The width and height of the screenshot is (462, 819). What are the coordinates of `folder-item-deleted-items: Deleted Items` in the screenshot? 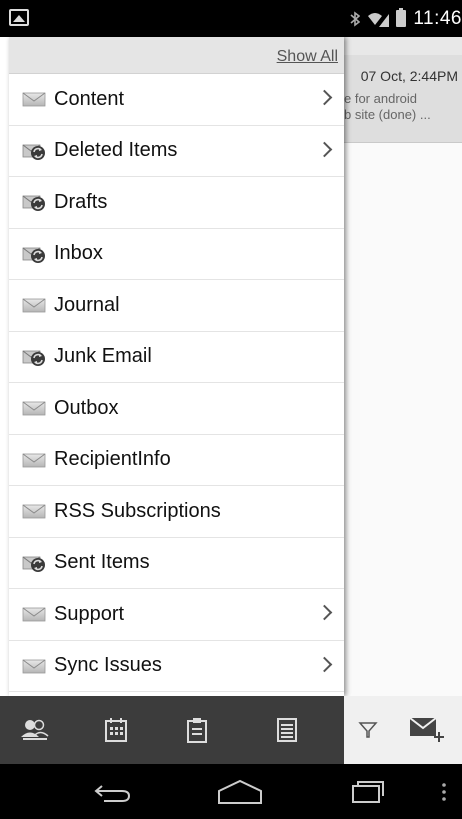 It's located at (176, 151).